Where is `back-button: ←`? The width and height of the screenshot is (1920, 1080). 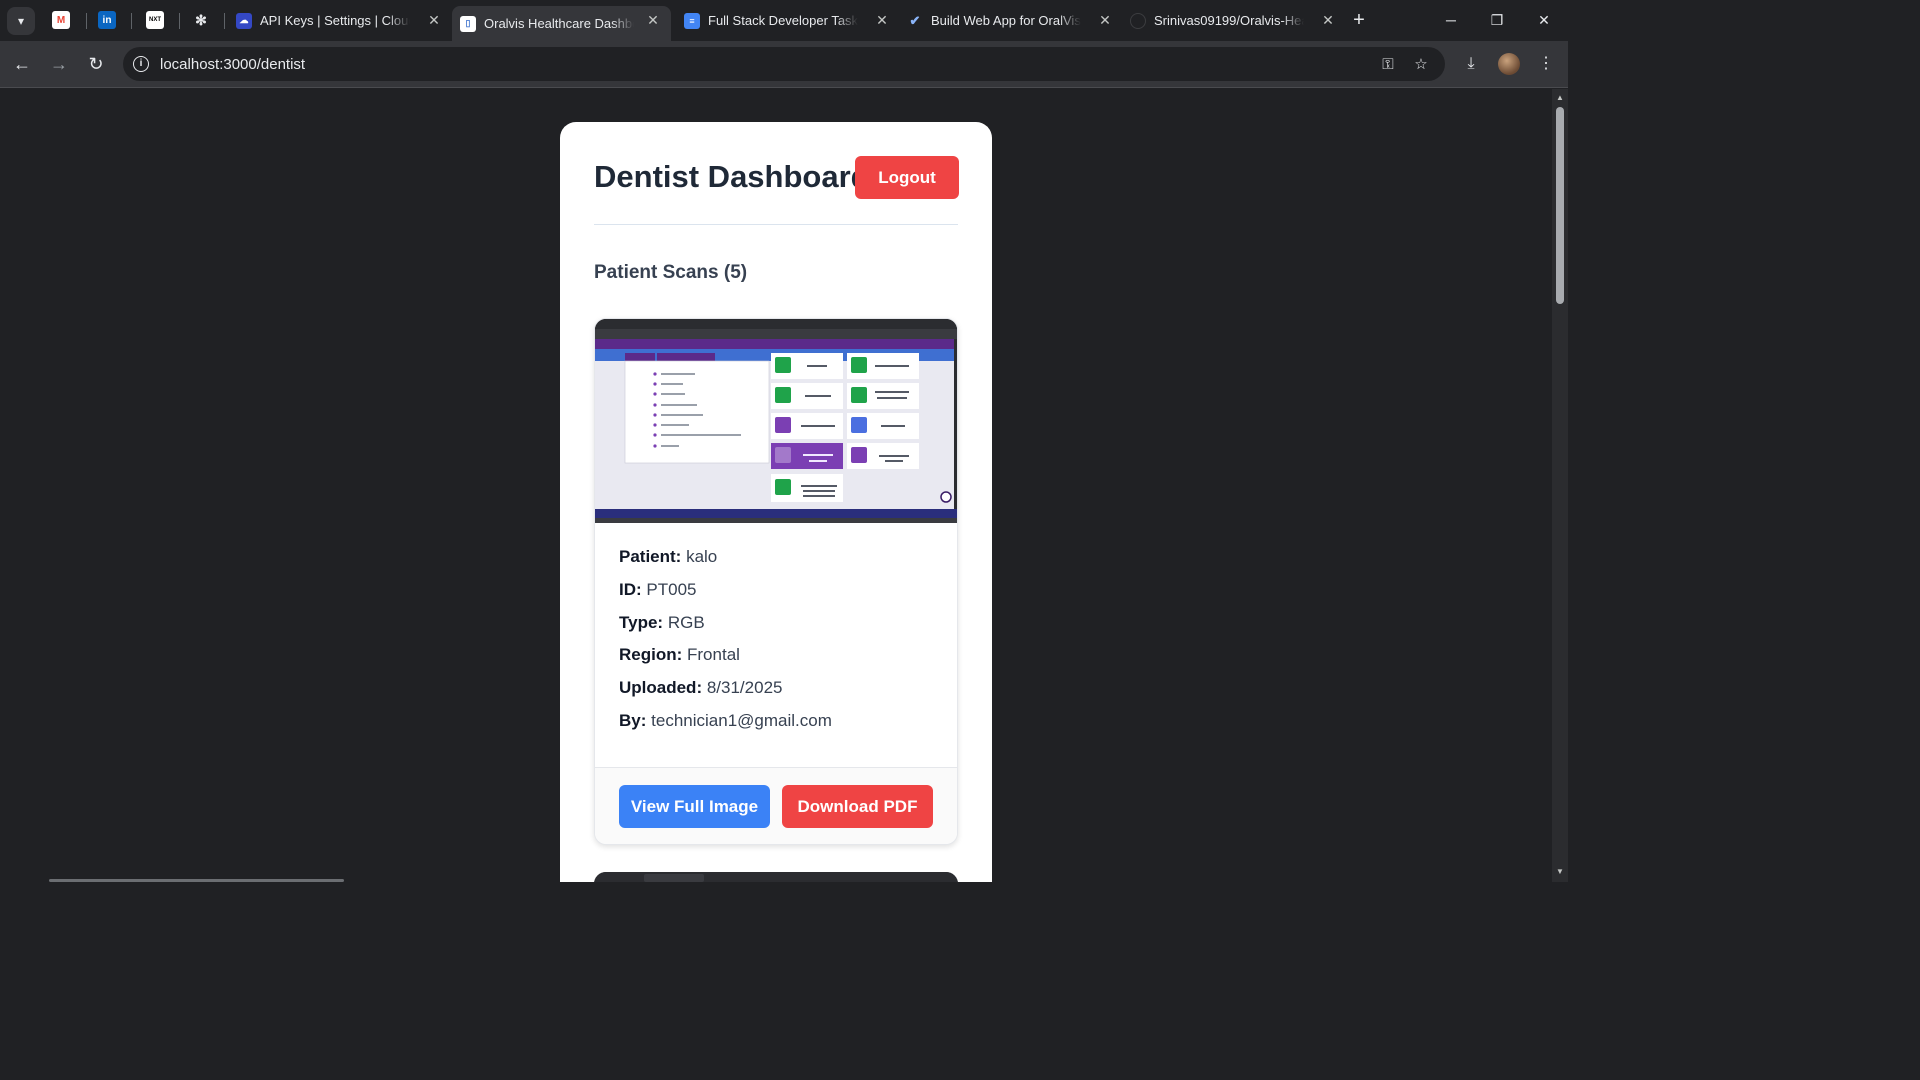
back-button: ← is located at coordinates (22, 64).